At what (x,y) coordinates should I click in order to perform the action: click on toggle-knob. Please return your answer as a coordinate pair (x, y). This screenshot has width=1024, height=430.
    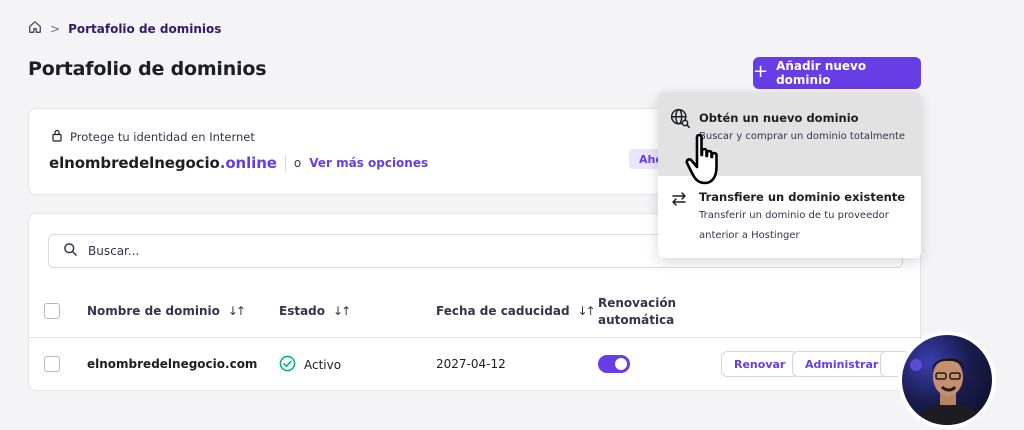
    Looking at the image, I should click on (621, 364).